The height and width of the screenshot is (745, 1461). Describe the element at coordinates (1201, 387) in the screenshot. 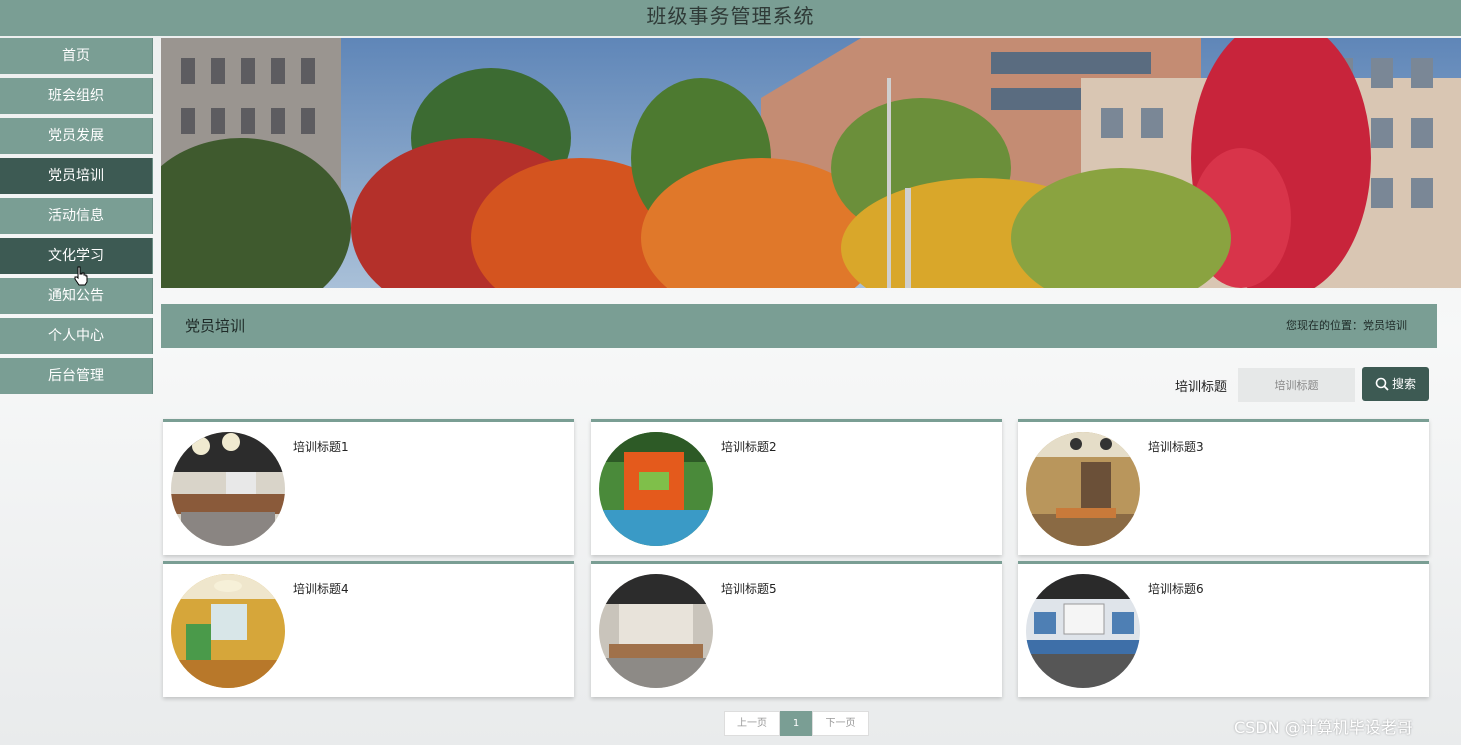

I see `search-label: 培训标题` at that location.